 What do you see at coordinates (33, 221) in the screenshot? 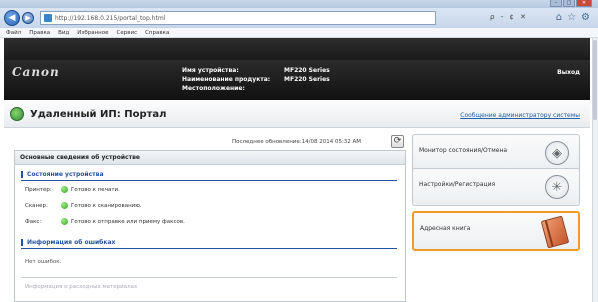
I see `status-label: Факс:` at bounding box center [33, 221].